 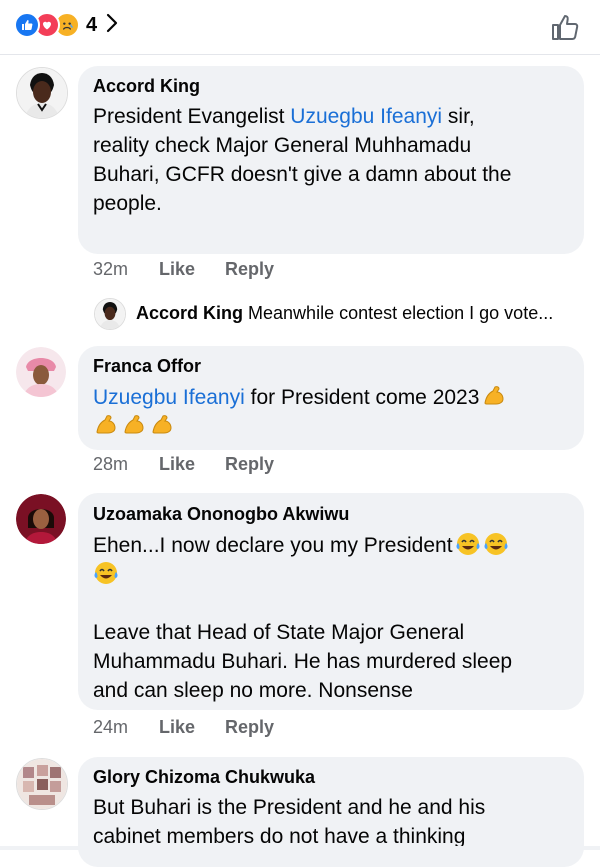 What do you see at coordinates (42, 93) in the screenshot?
I see `avatar-accord-king` at bounding box center [42, 93].